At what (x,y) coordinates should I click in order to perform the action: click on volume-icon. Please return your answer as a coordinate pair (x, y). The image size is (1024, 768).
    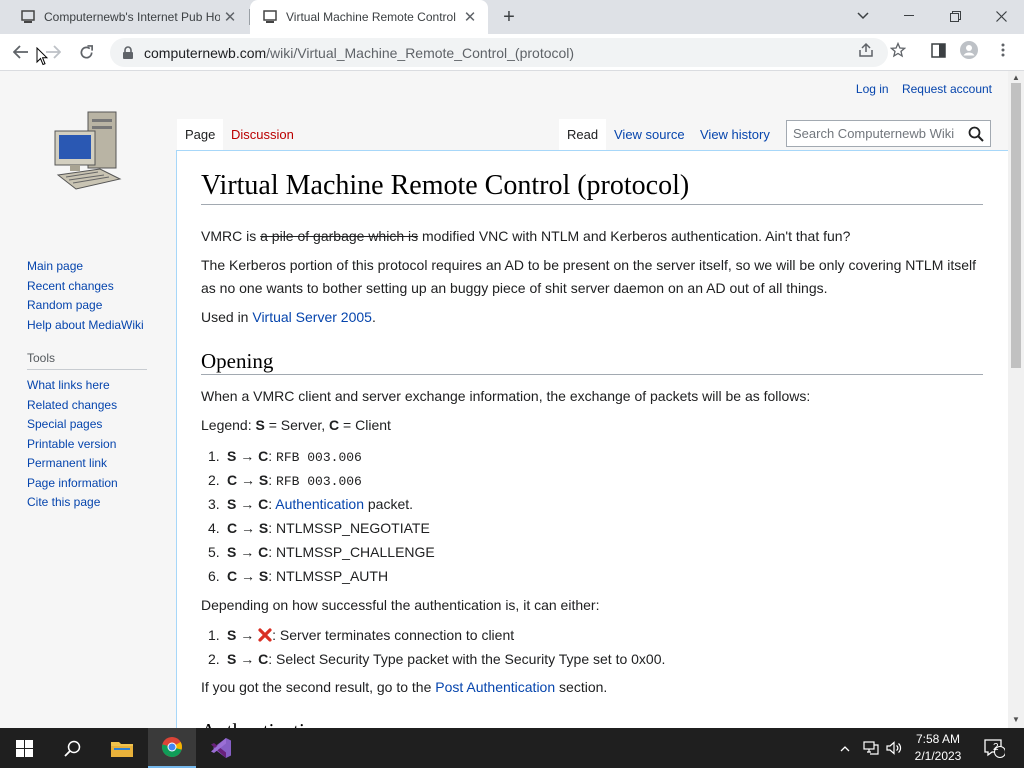
    Looking at the image, I should click on (894, 748).